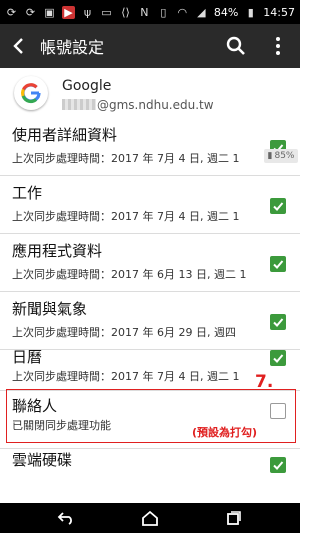 This screenshot has height=533, width=320. I want to click on chevron-left-icon, so click(18, 46).